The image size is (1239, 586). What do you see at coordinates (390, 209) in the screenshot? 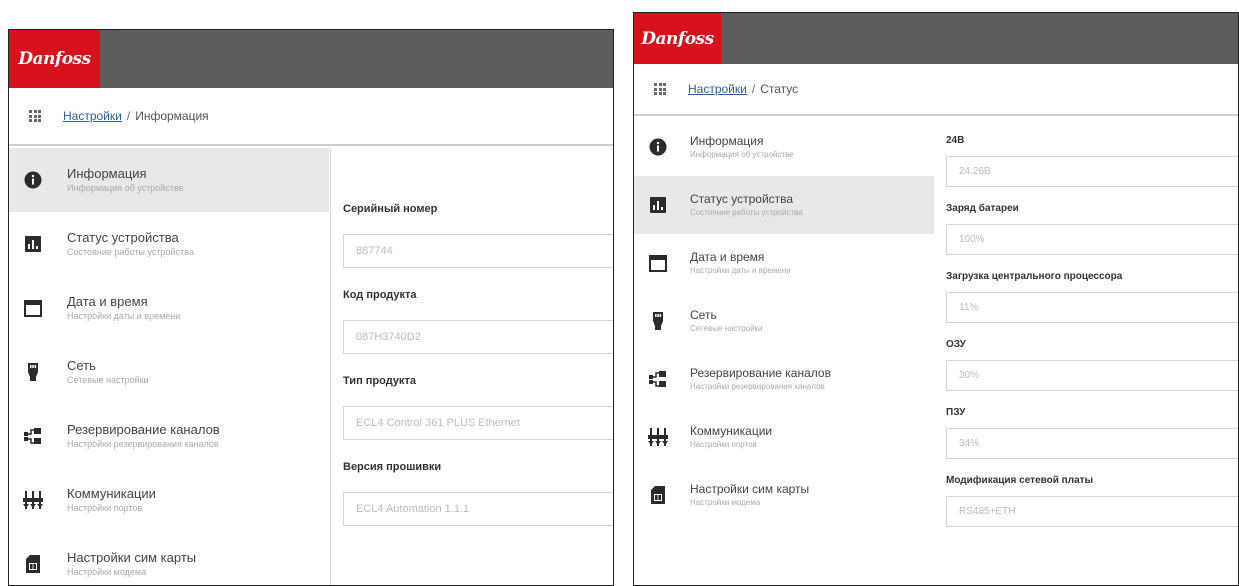
I see `field-label: Серийный номер` at bounding box center [390, 209].